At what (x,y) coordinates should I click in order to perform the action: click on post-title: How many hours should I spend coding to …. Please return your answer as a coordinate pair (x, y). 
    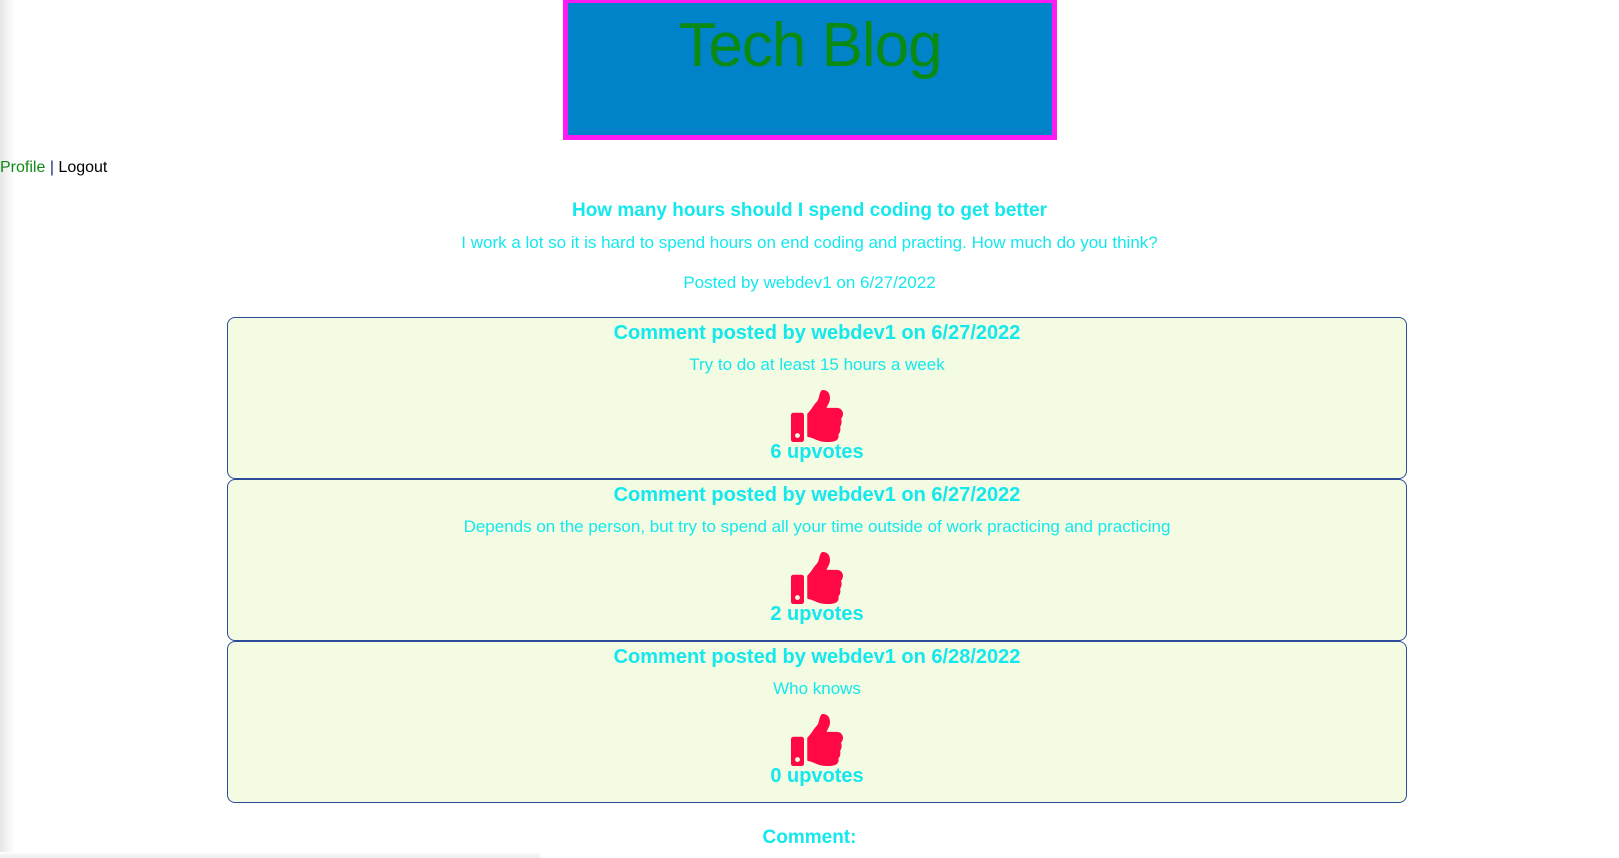
    Looking at the image, I should click on (809, 210).